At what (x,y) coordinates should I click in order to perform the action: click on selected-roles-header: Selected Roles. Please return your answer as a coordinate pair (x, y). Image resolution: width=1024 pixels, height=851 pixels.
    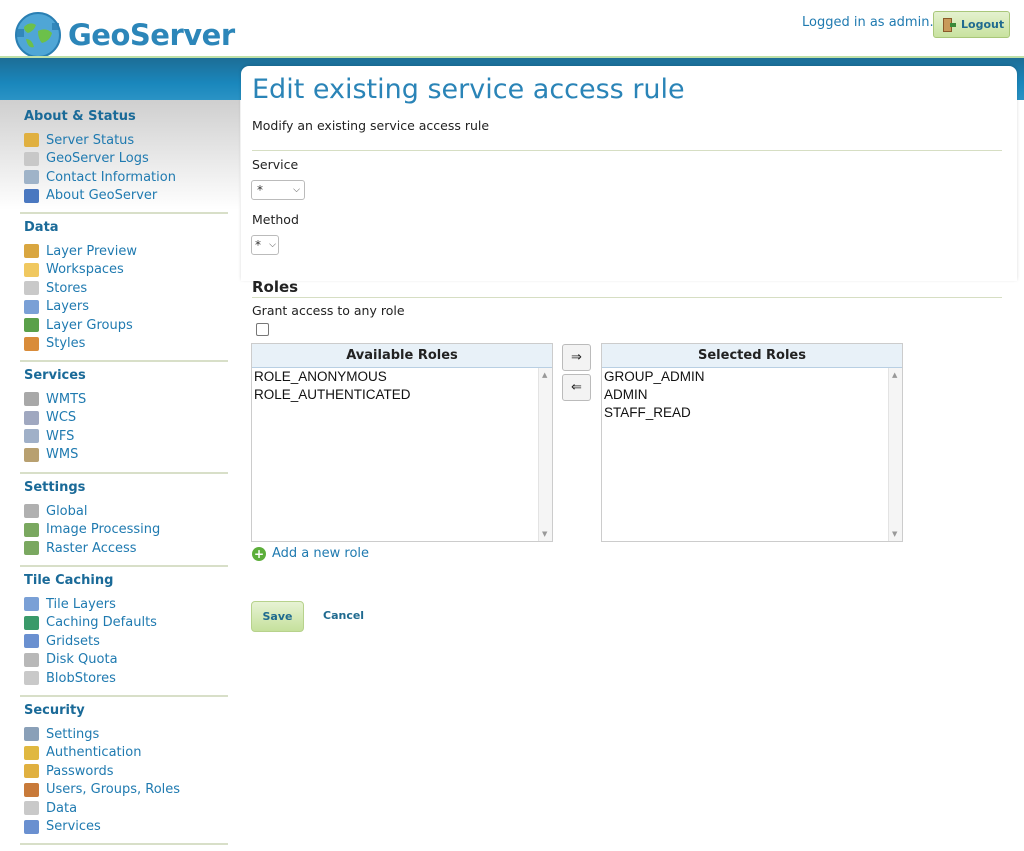
    Looking at the image, I should click on (752, 356).